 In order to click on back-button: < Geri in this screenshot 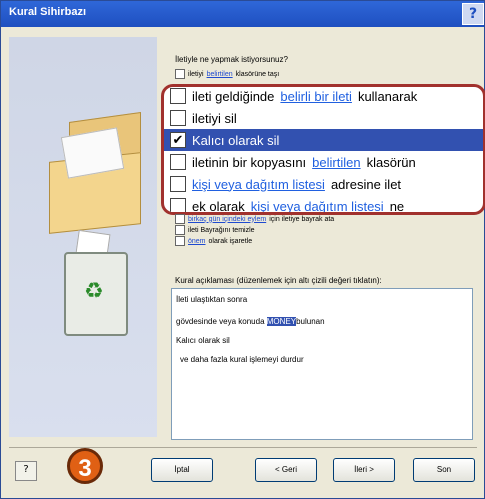, I will do `click(286, 470)`.